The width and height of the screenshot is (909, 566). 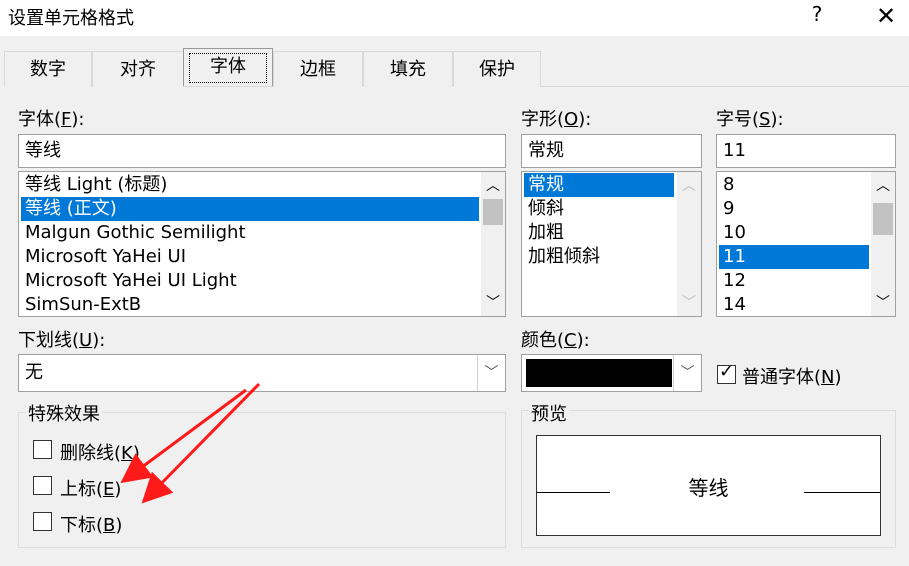 I want to click on tab-font: 字体, so click(x=228, y=67).